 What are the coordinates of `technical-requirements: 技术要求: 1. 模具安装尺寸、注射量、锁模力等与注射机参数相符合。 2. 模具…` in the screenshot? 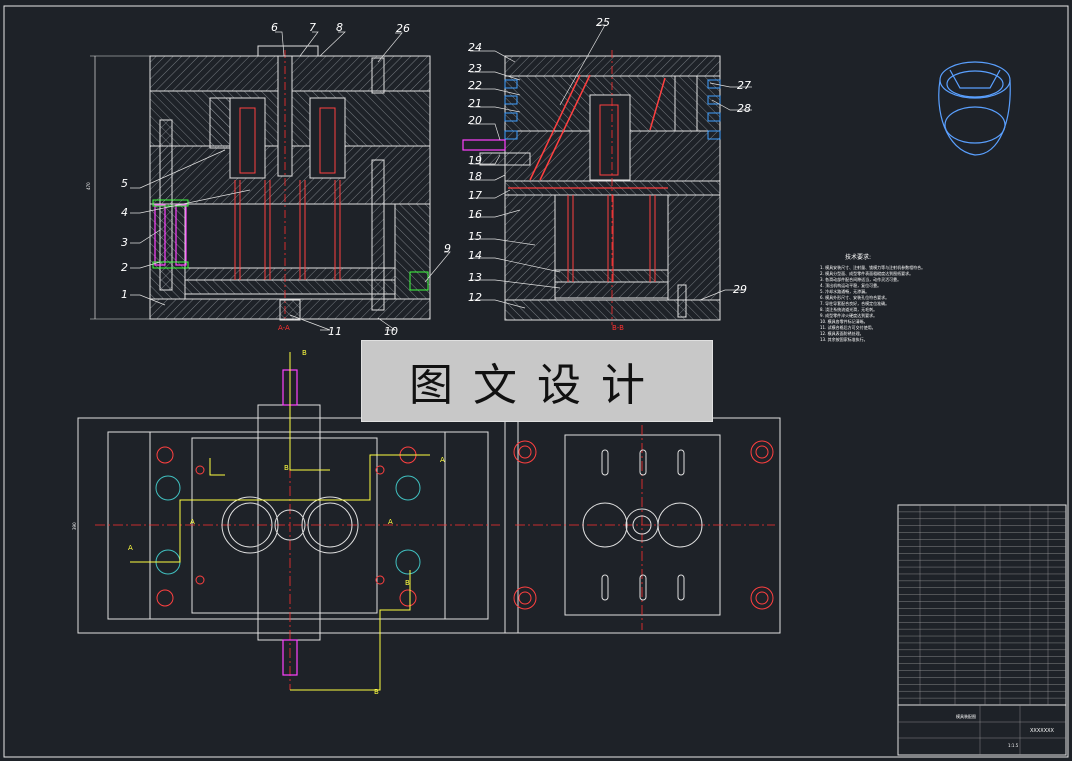 It's located at (872, 297).